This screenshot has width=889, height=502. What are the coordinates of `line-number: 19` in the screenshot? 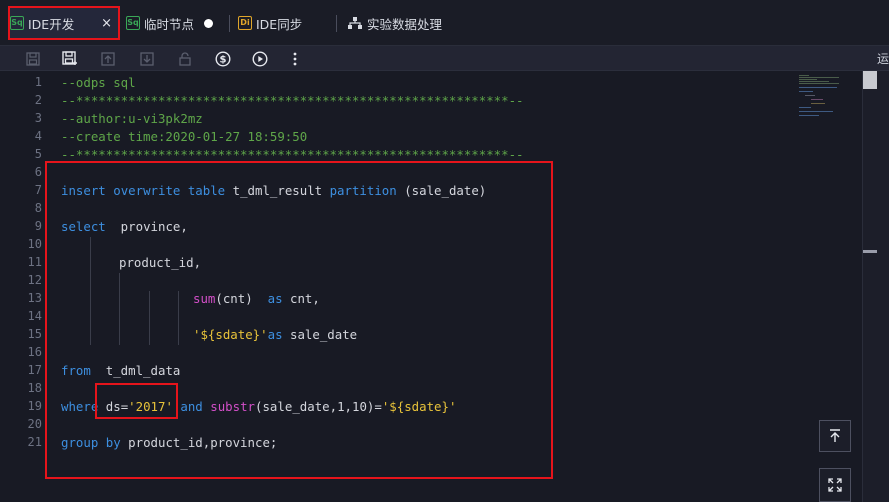 It's located at (34, 406).